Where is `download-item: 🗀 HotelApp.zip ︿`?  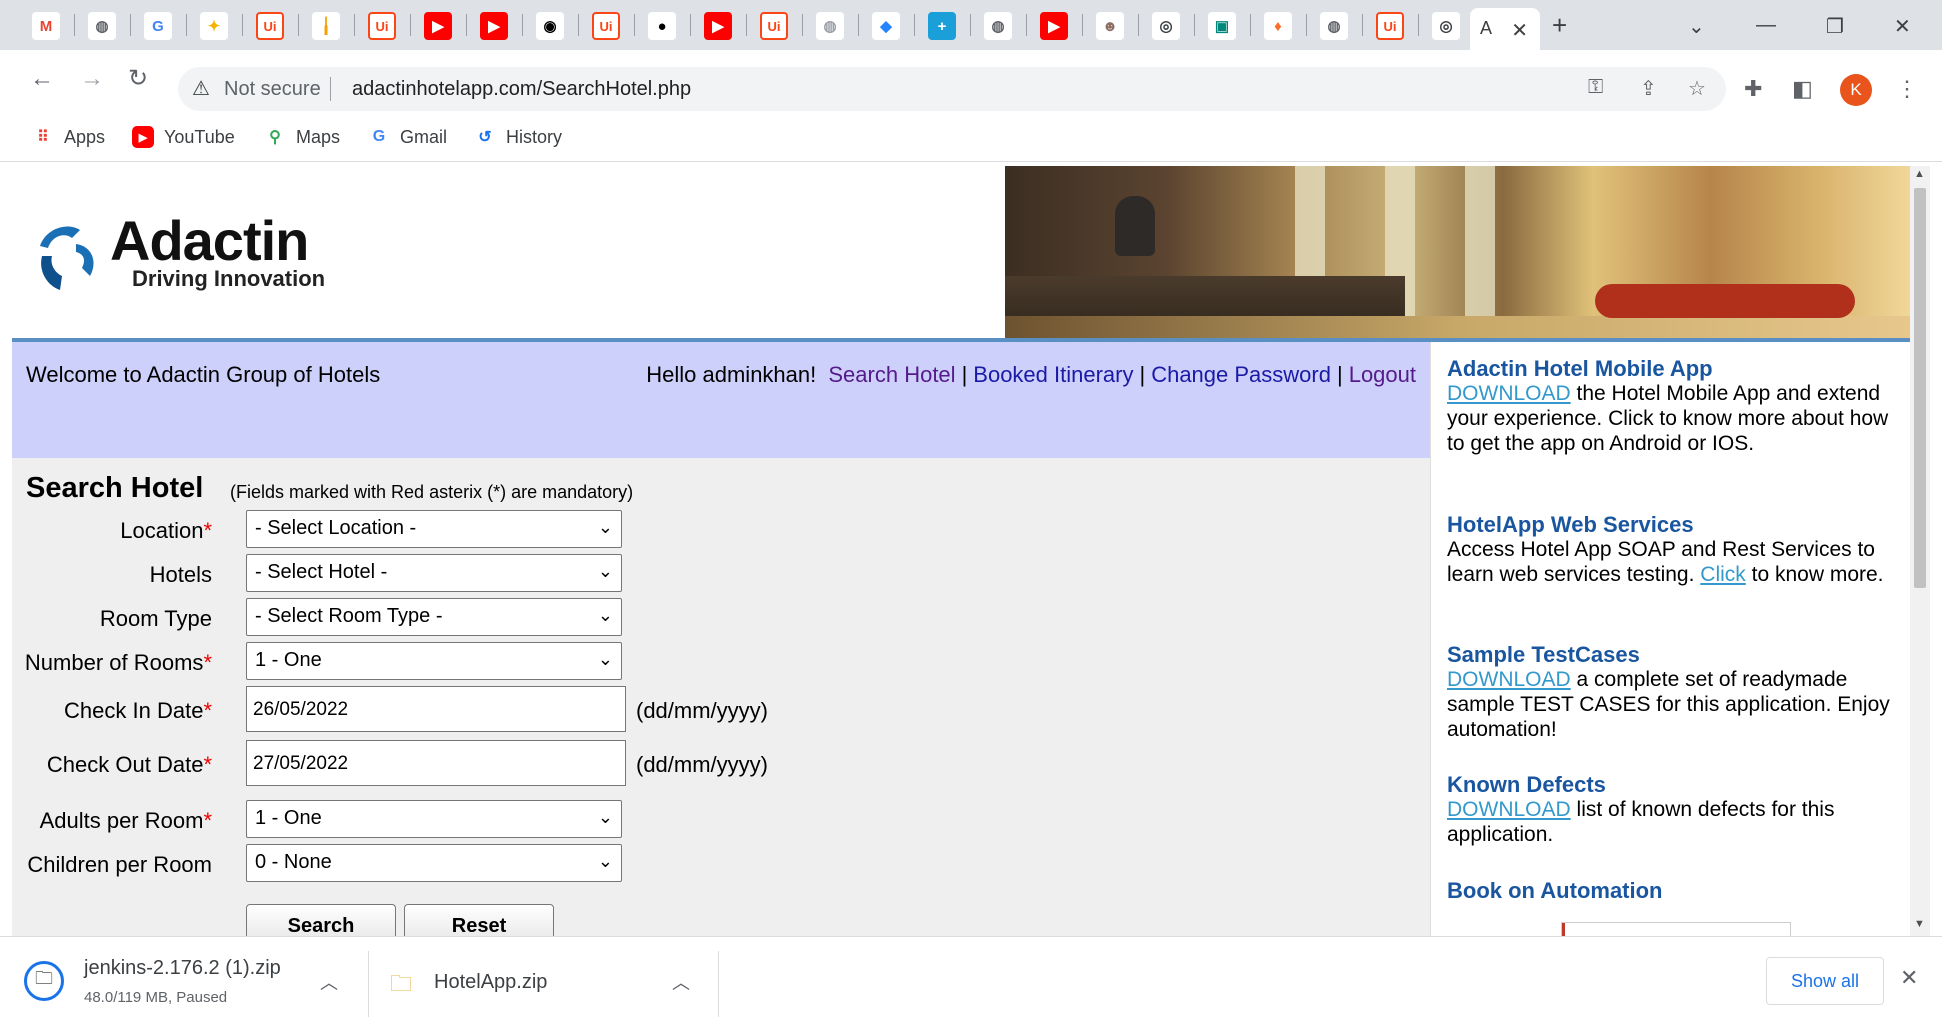
download-item: 🗀 HotelApp.zip ︿ is located at coordinates (545, 983).